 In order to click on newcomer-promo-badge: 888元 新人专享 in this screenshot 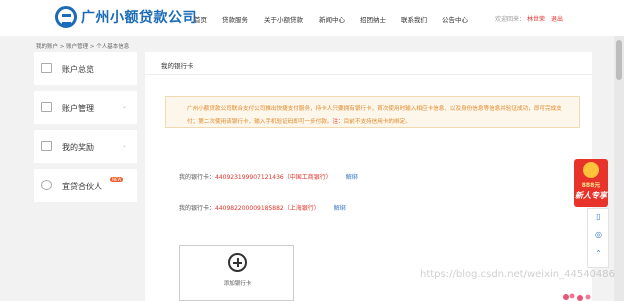, I will do `click(591, 183)`.